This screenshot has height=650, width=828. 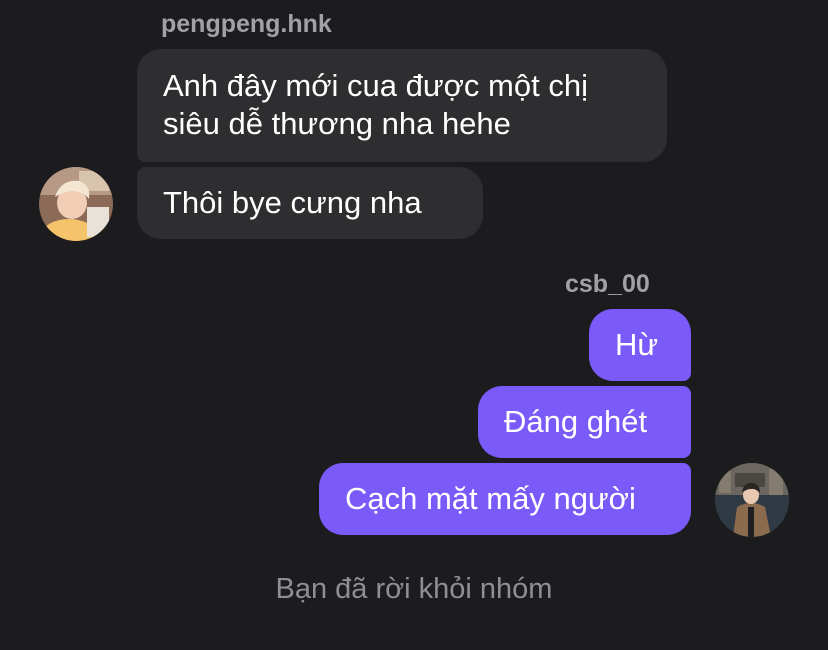 What do you see at coordinates (292, 202) in the screenshot?
I see `message-text: Thôi bye cưng nha` at bounding box center [292, 202].